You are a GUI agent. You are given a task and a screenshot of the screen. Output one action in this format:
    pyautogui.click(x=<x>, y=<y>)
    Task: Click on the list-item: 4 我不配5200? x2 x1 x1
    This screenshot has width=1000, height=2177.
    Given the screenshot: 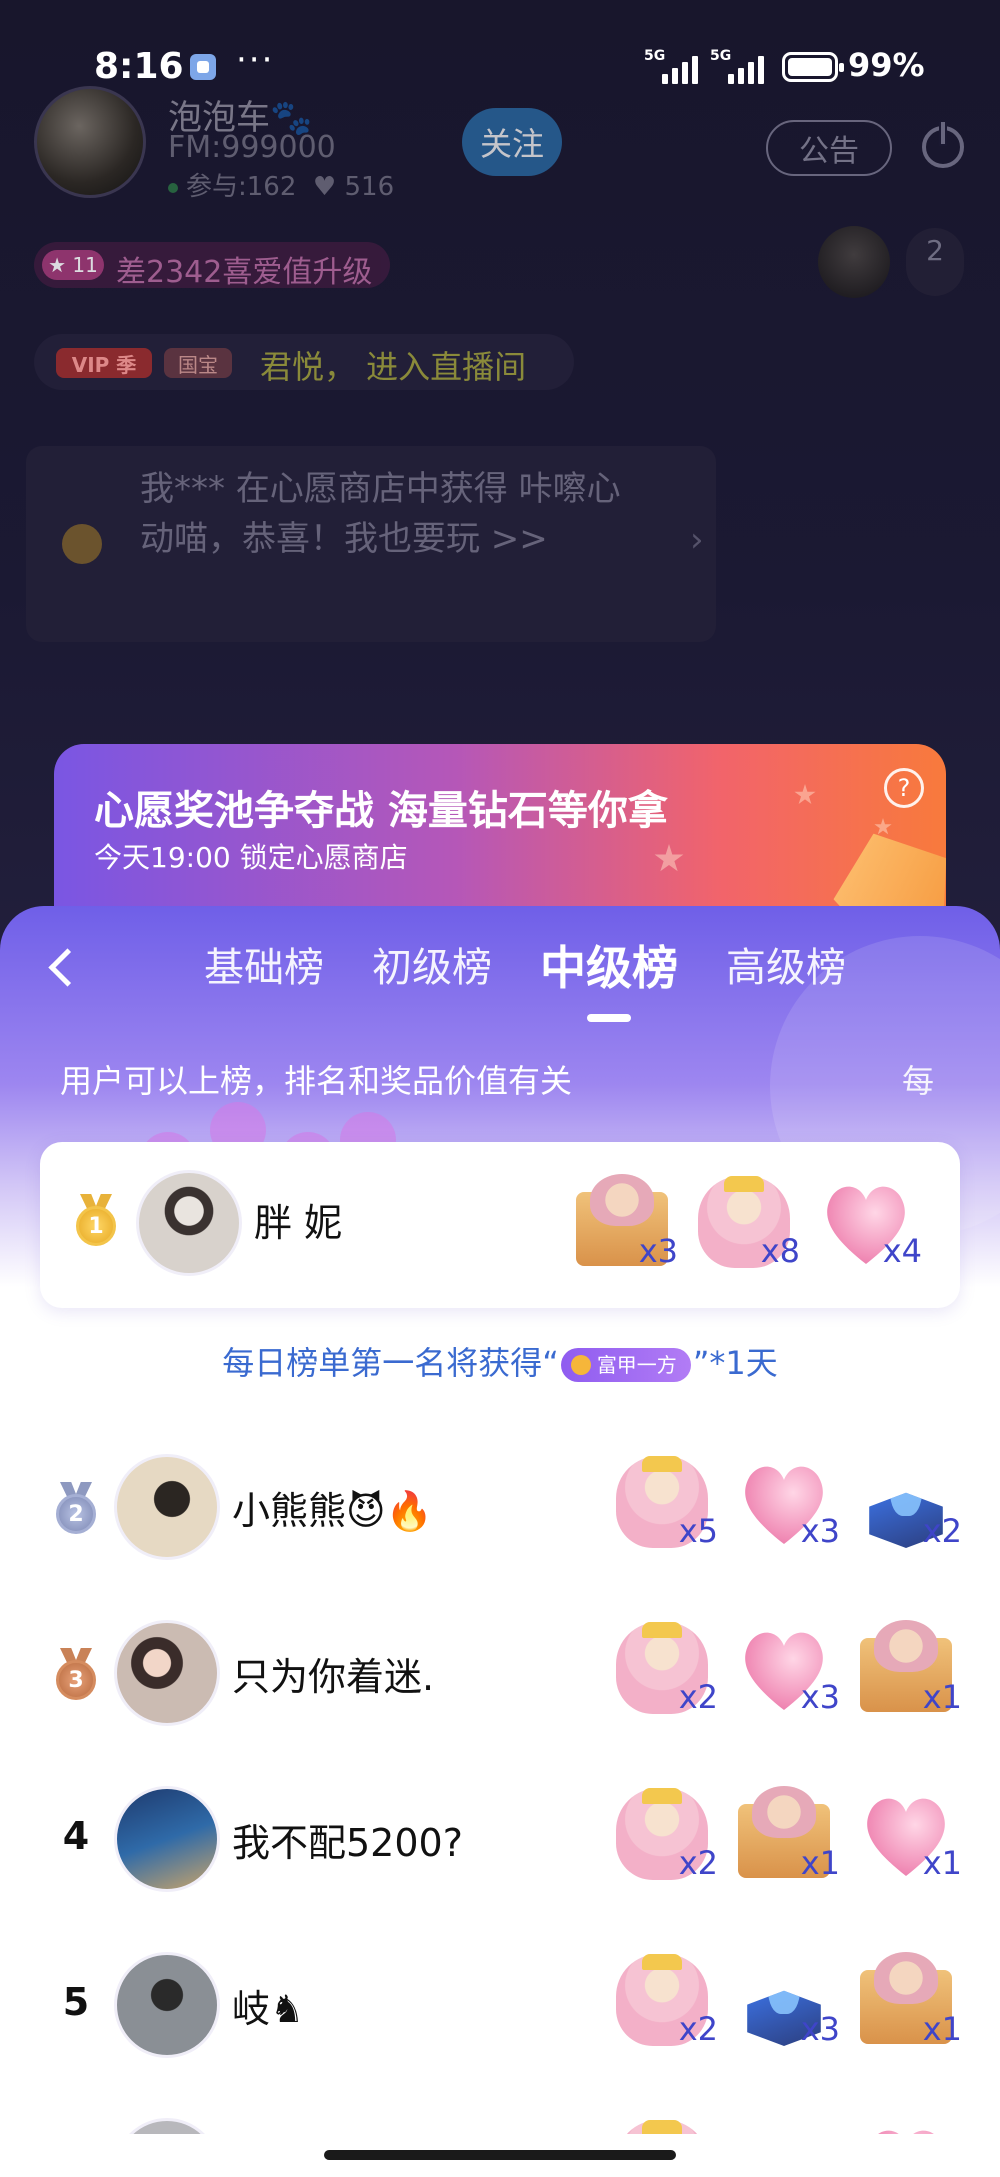 What is the action you would take?
    pyautogui.click(x=500, y=1839)
    